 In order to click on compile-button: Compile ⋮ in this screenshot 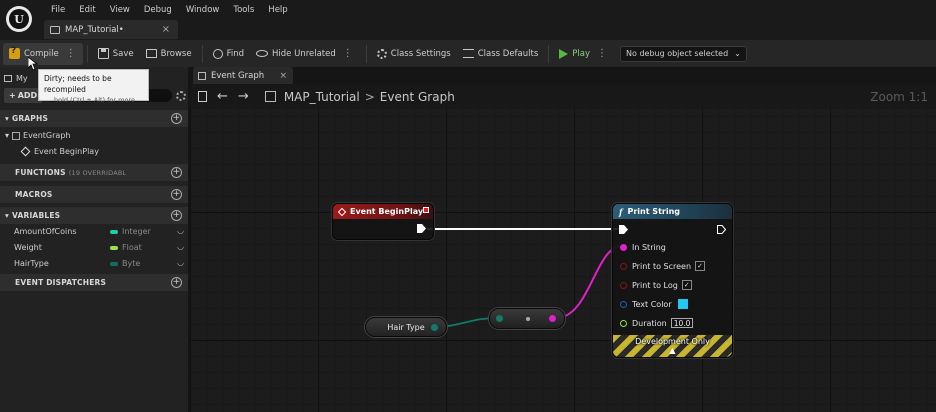, I will do `click(43, 53)`.